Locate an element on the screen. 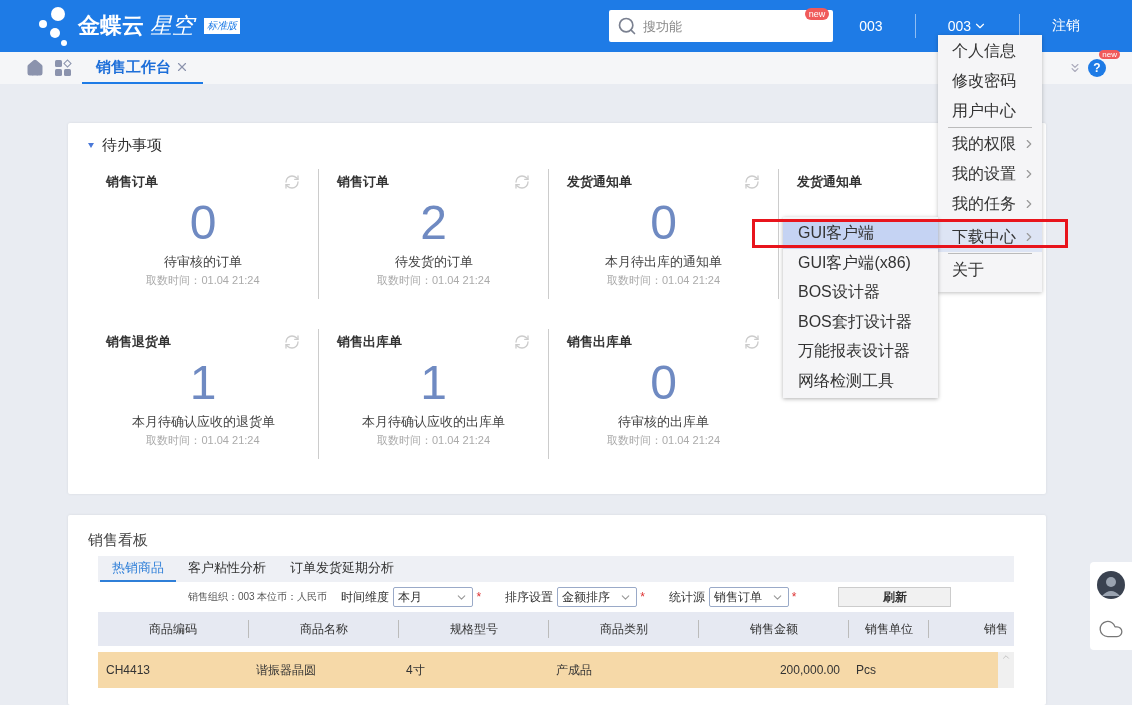 This screenshot has width=1132, height=705. filter-label: 统计源 is located at coordinates (686, 597).